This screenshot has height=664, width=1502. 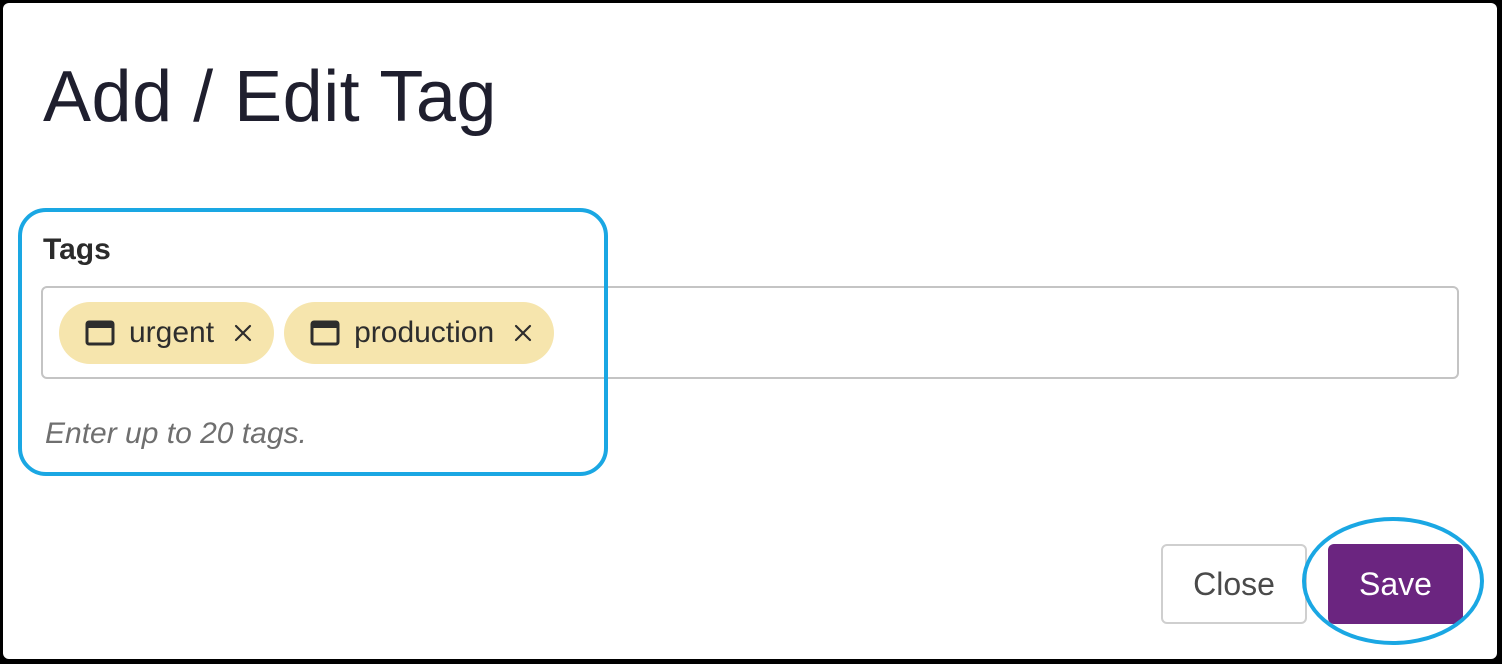 I want to click on tag-chip: production, so click(x=419, y=333).